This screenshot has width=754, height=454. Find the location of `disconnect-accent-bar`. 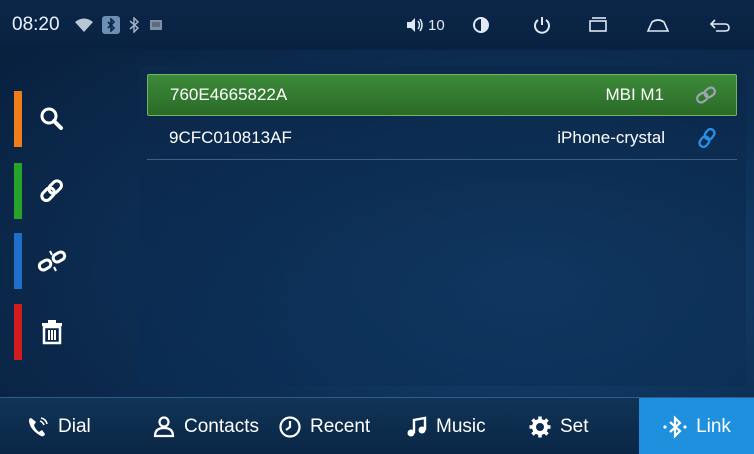

disconnect-accent-bar is located at coordinates (18, 261).